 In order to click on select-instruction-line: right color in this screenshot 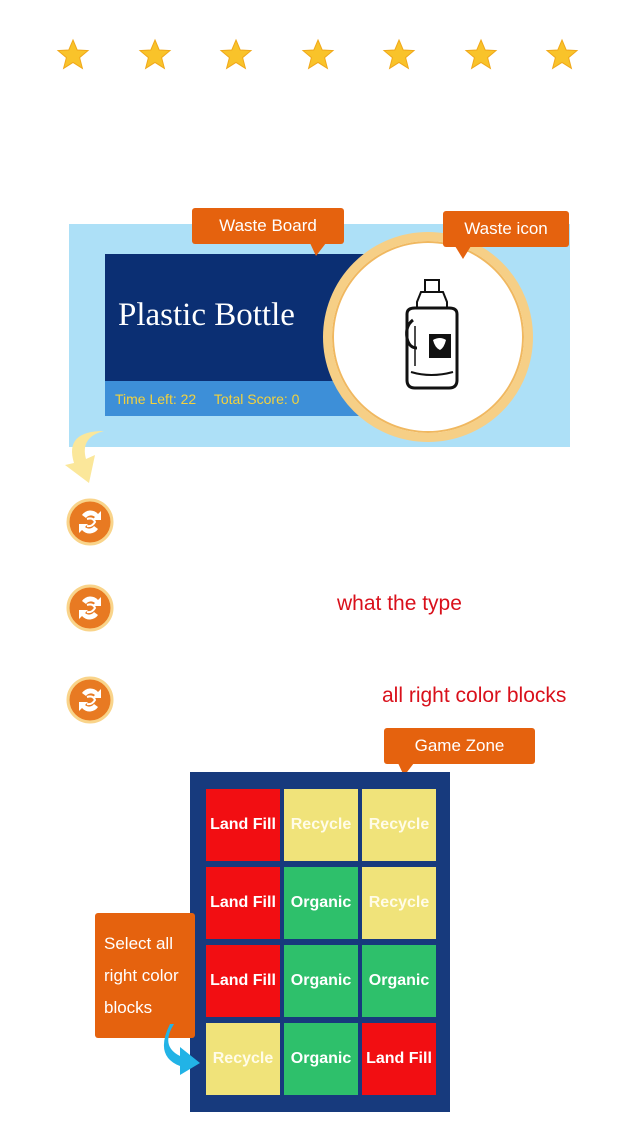, I will do `click(141, 975)`.